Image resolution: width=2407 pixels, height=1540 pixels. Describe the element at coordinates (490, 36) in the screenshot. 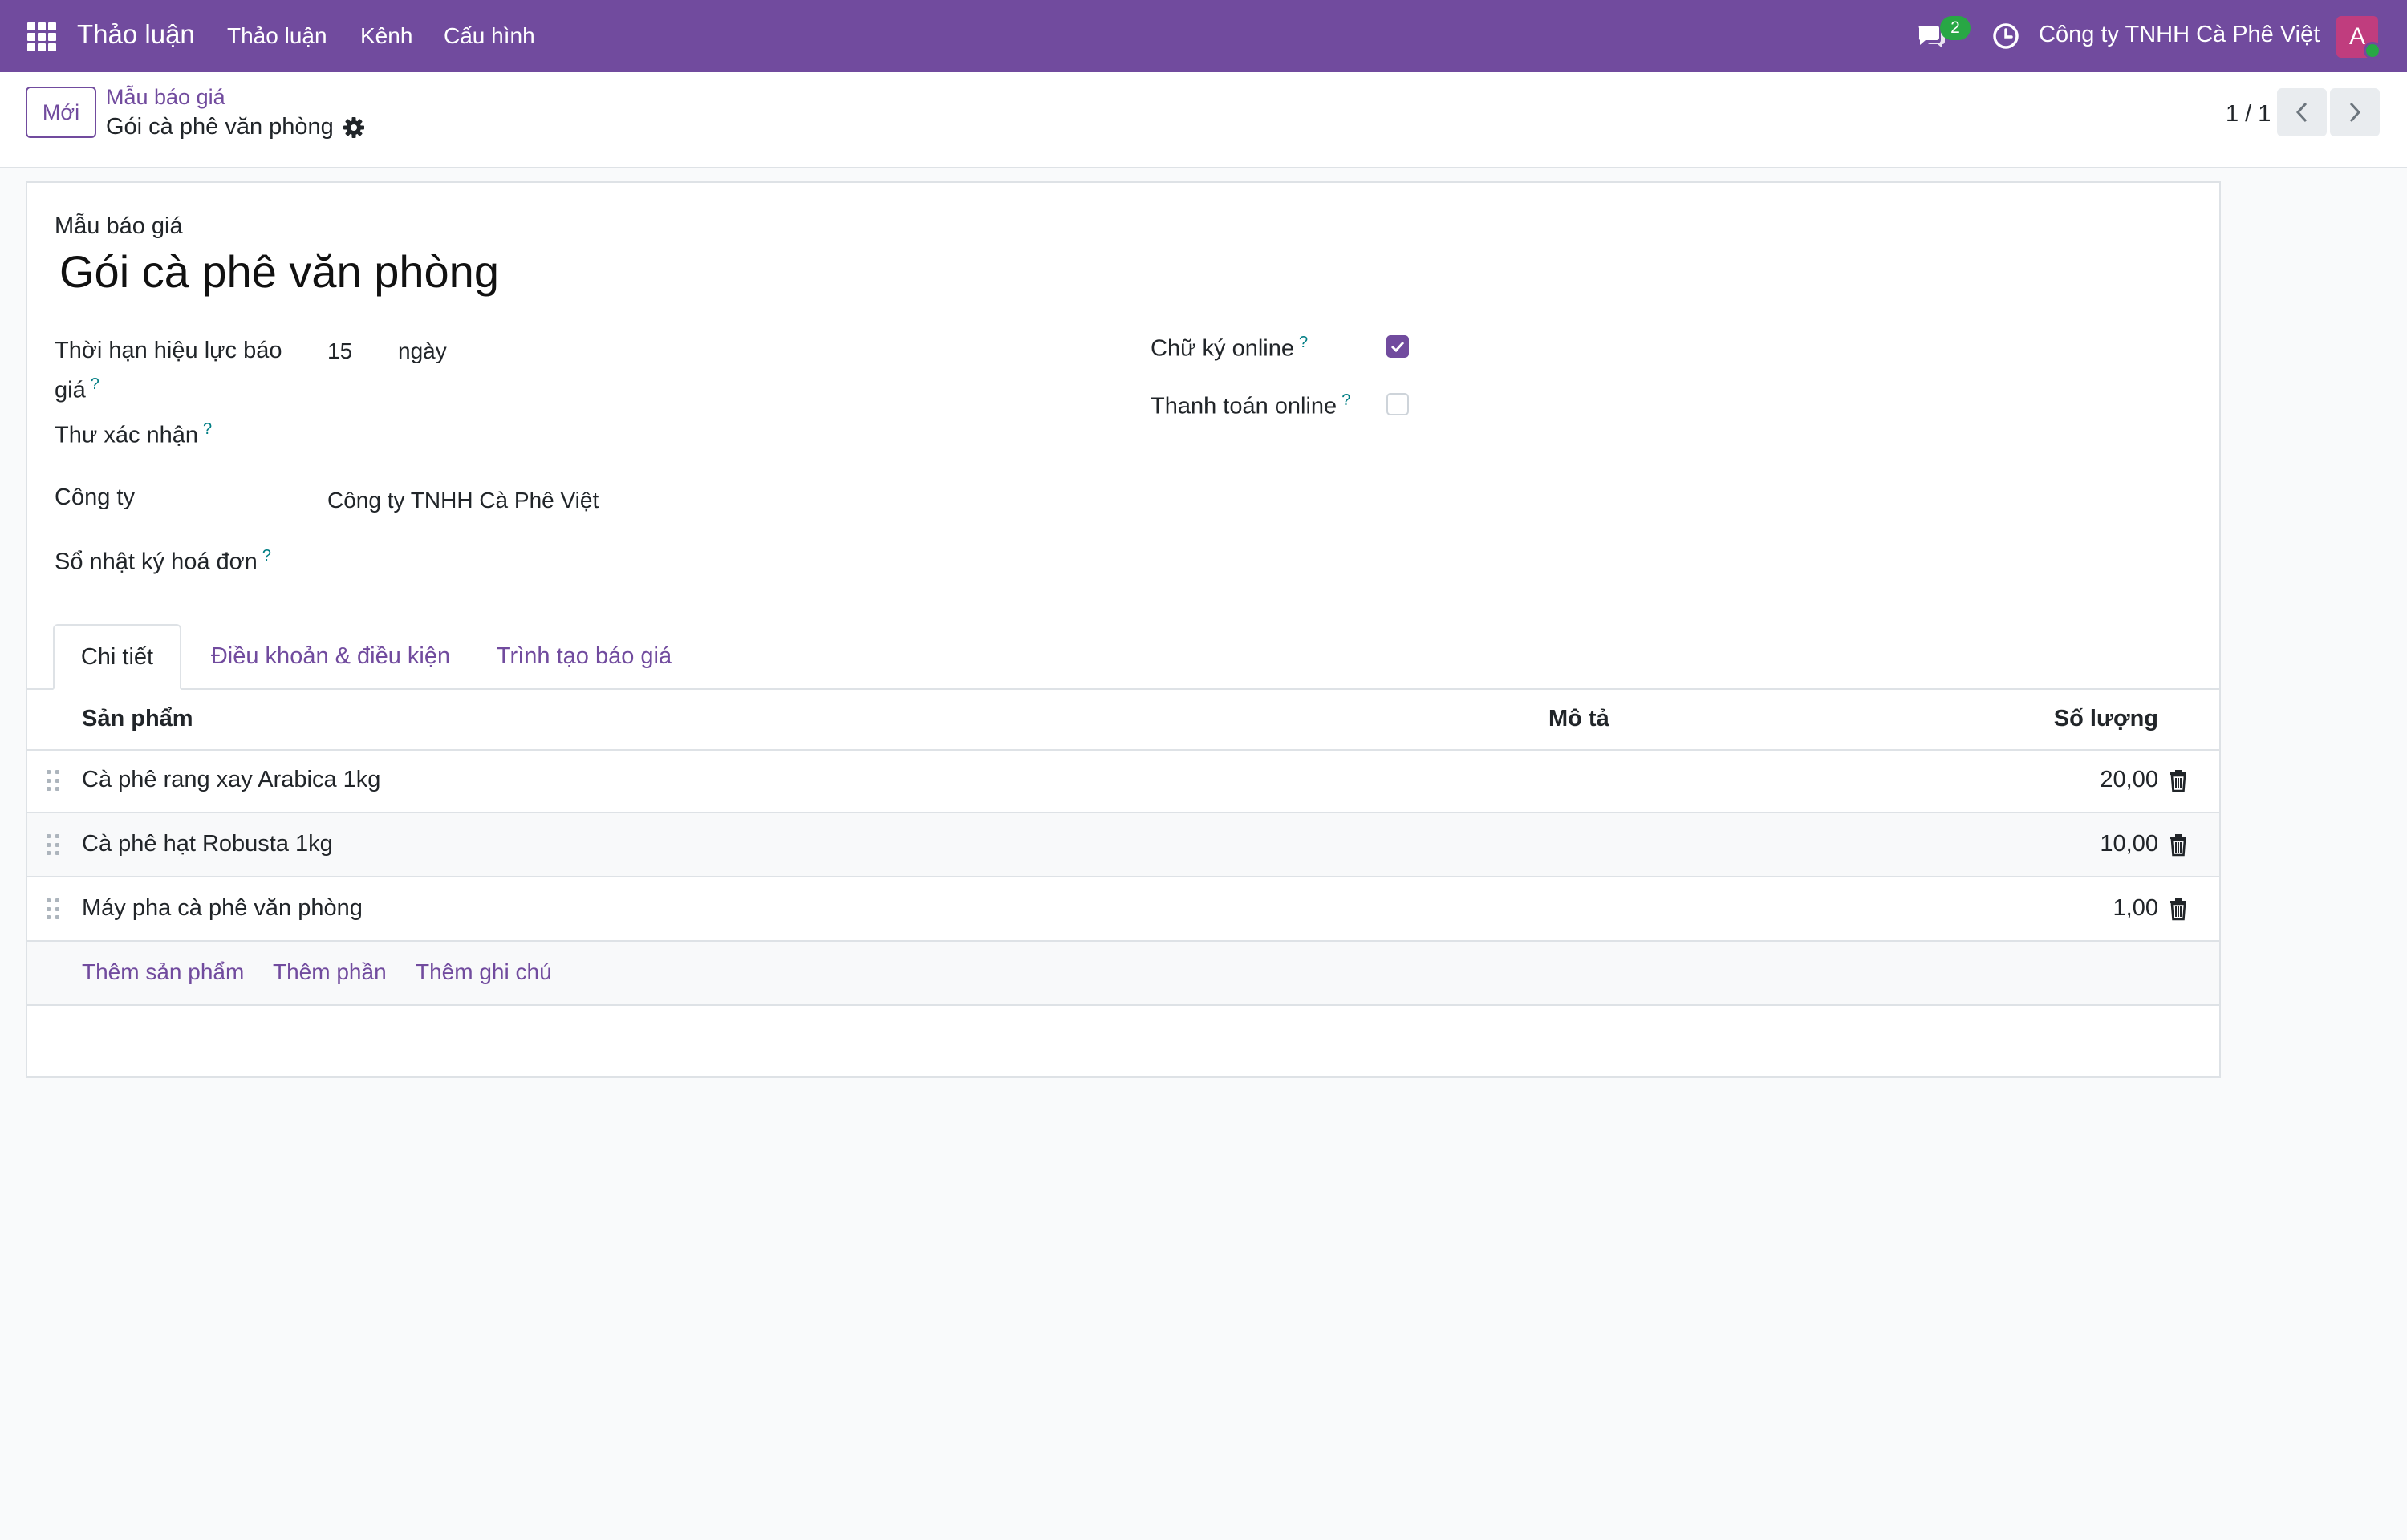

I see `menu-item-configuration: Cấu hình` at that location.